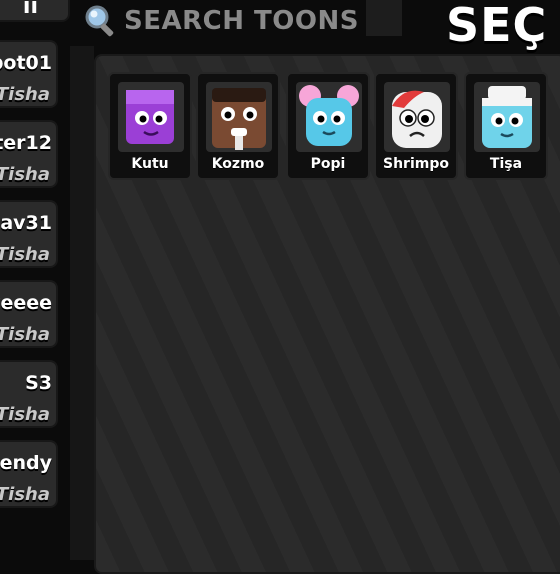 The width and height of the screenshot is (560, 574). I want to click on toon-name: Shrimpo, so click(416, 164).